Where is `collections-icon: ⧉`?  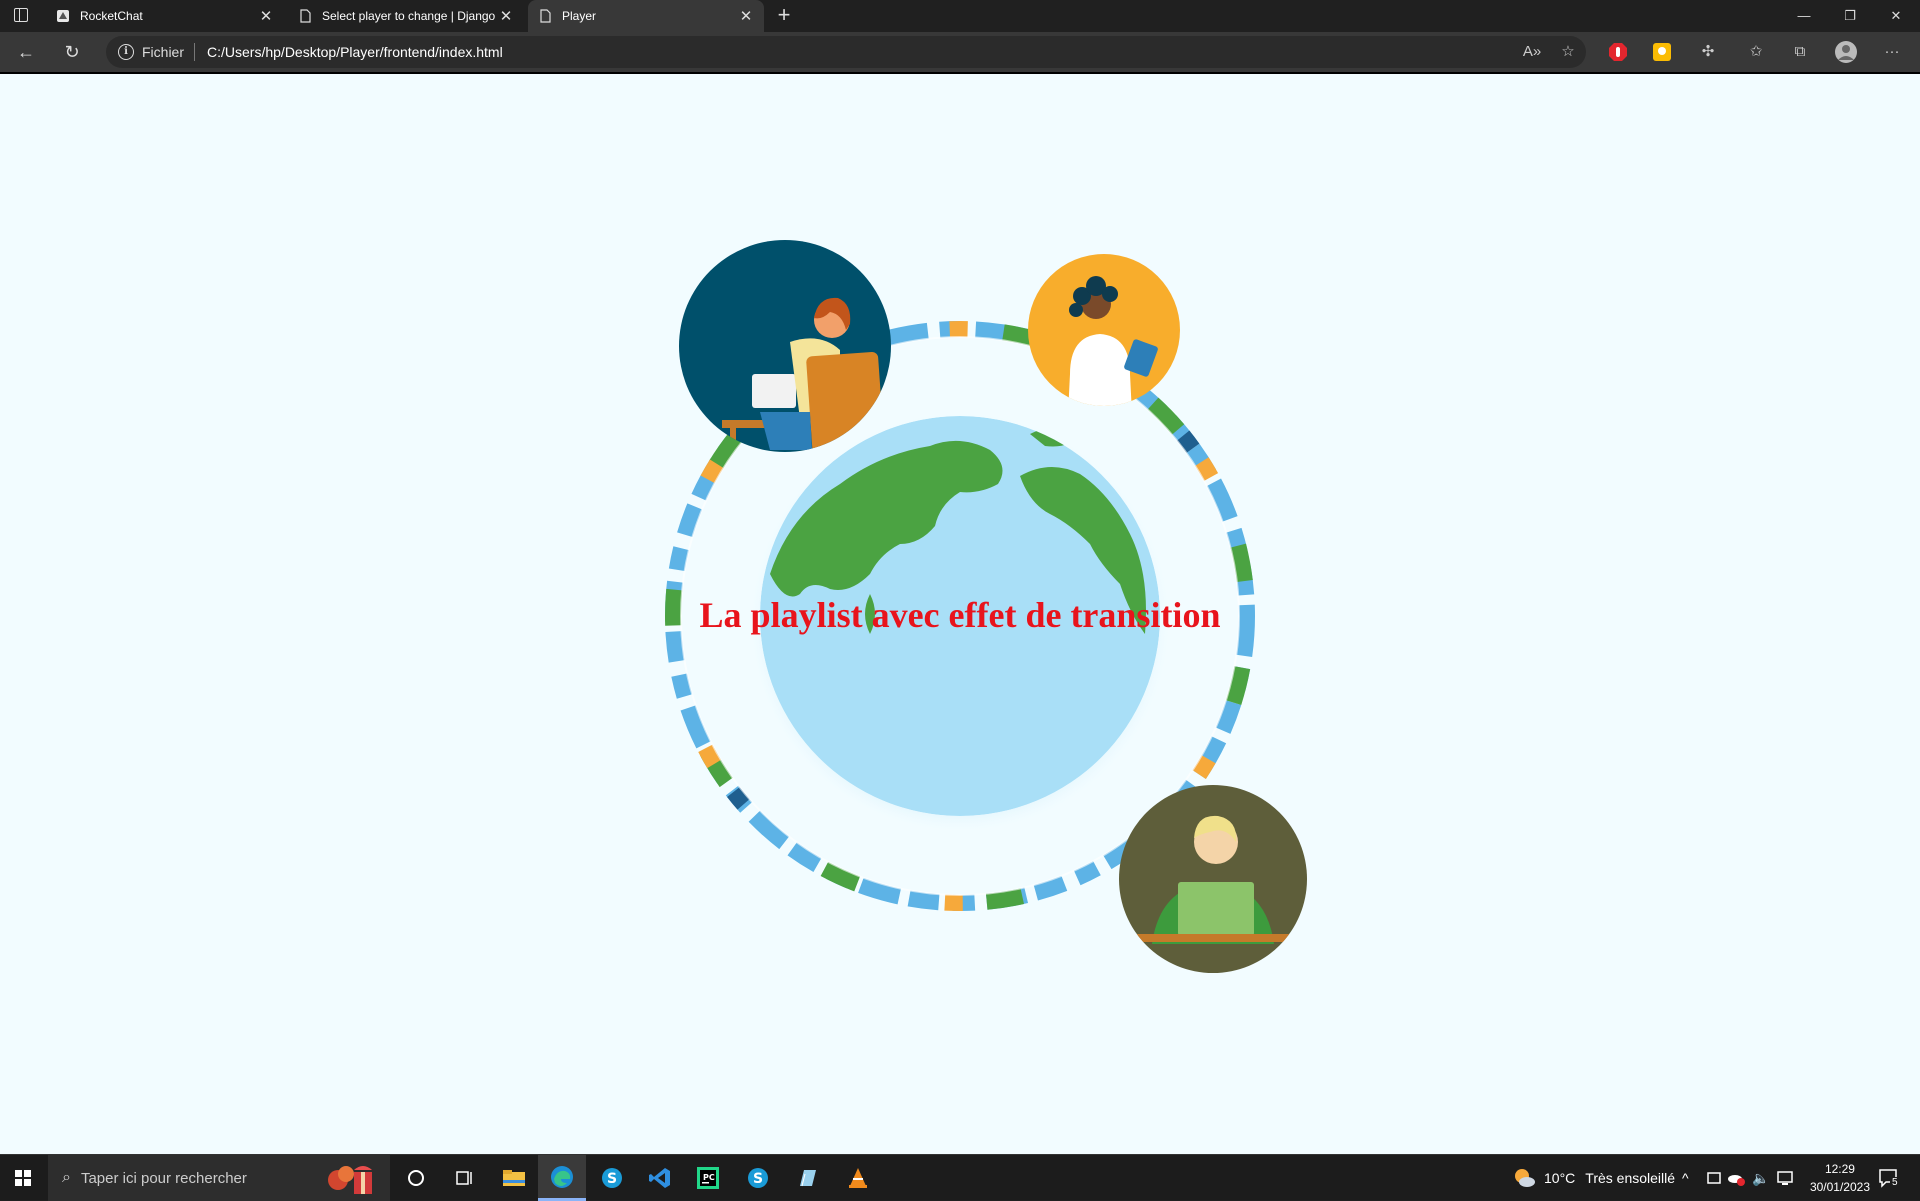
collections-icon: ⧉ is located at coordinates (1800, 52).